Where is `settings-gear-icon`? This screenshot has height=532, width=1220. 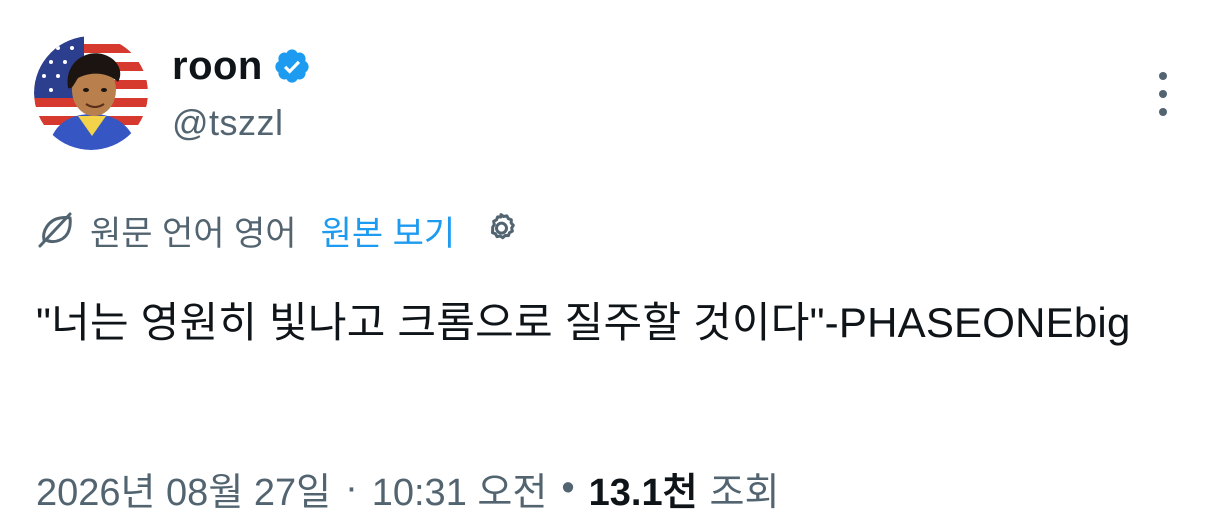
settings-gear-icon is located at coordinates (501, 230).